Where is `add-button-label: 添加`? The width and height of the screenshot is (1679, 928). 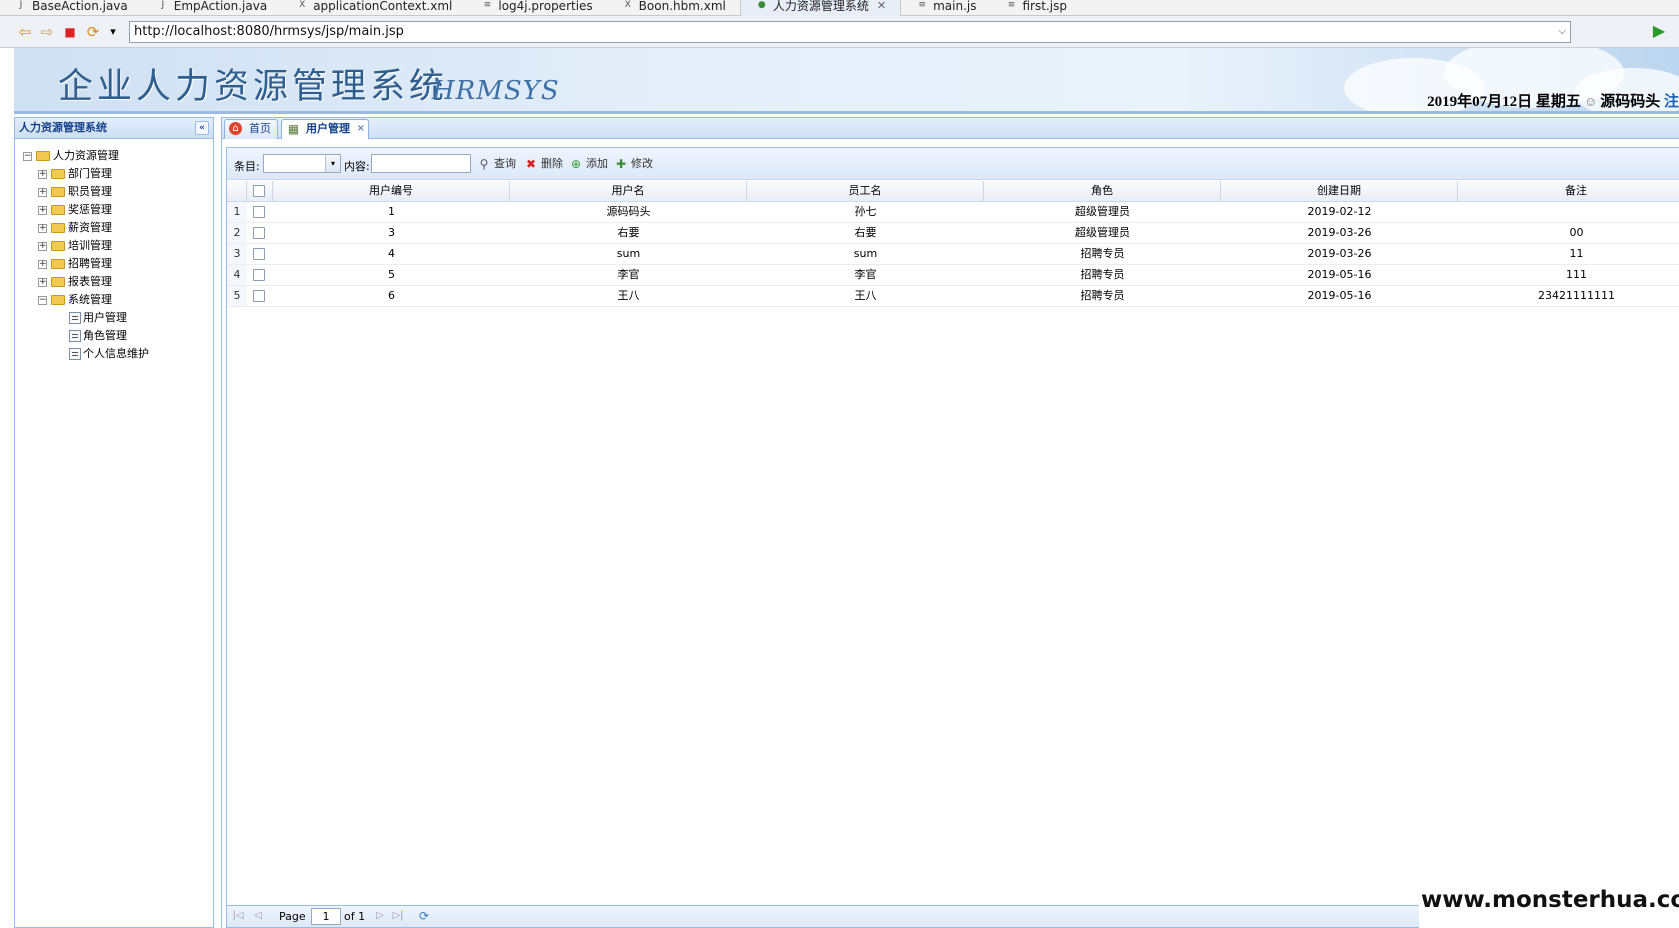 add-button-label: 添加 is located at coordinates (597, 163).